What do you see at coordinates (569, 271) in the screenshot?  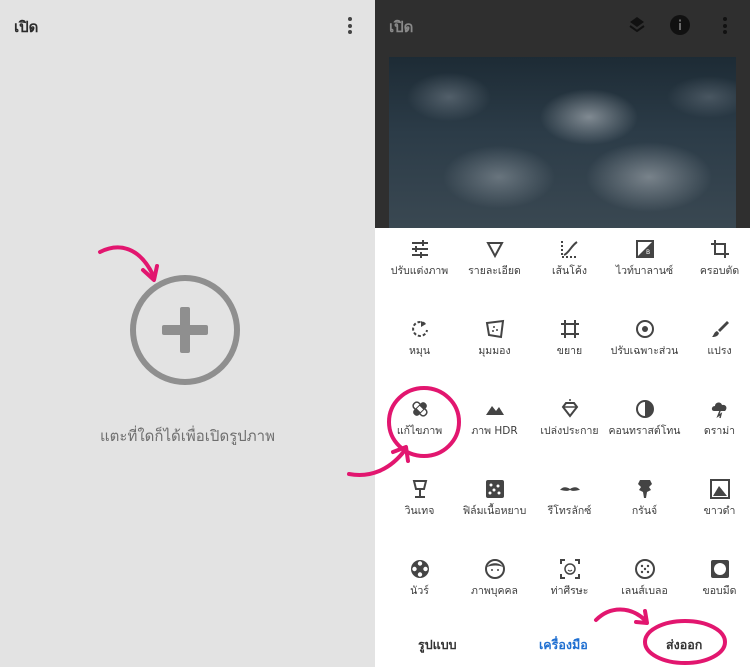 I see `tool-label: เส้นโค้ง` at bounding box center [569, 271].